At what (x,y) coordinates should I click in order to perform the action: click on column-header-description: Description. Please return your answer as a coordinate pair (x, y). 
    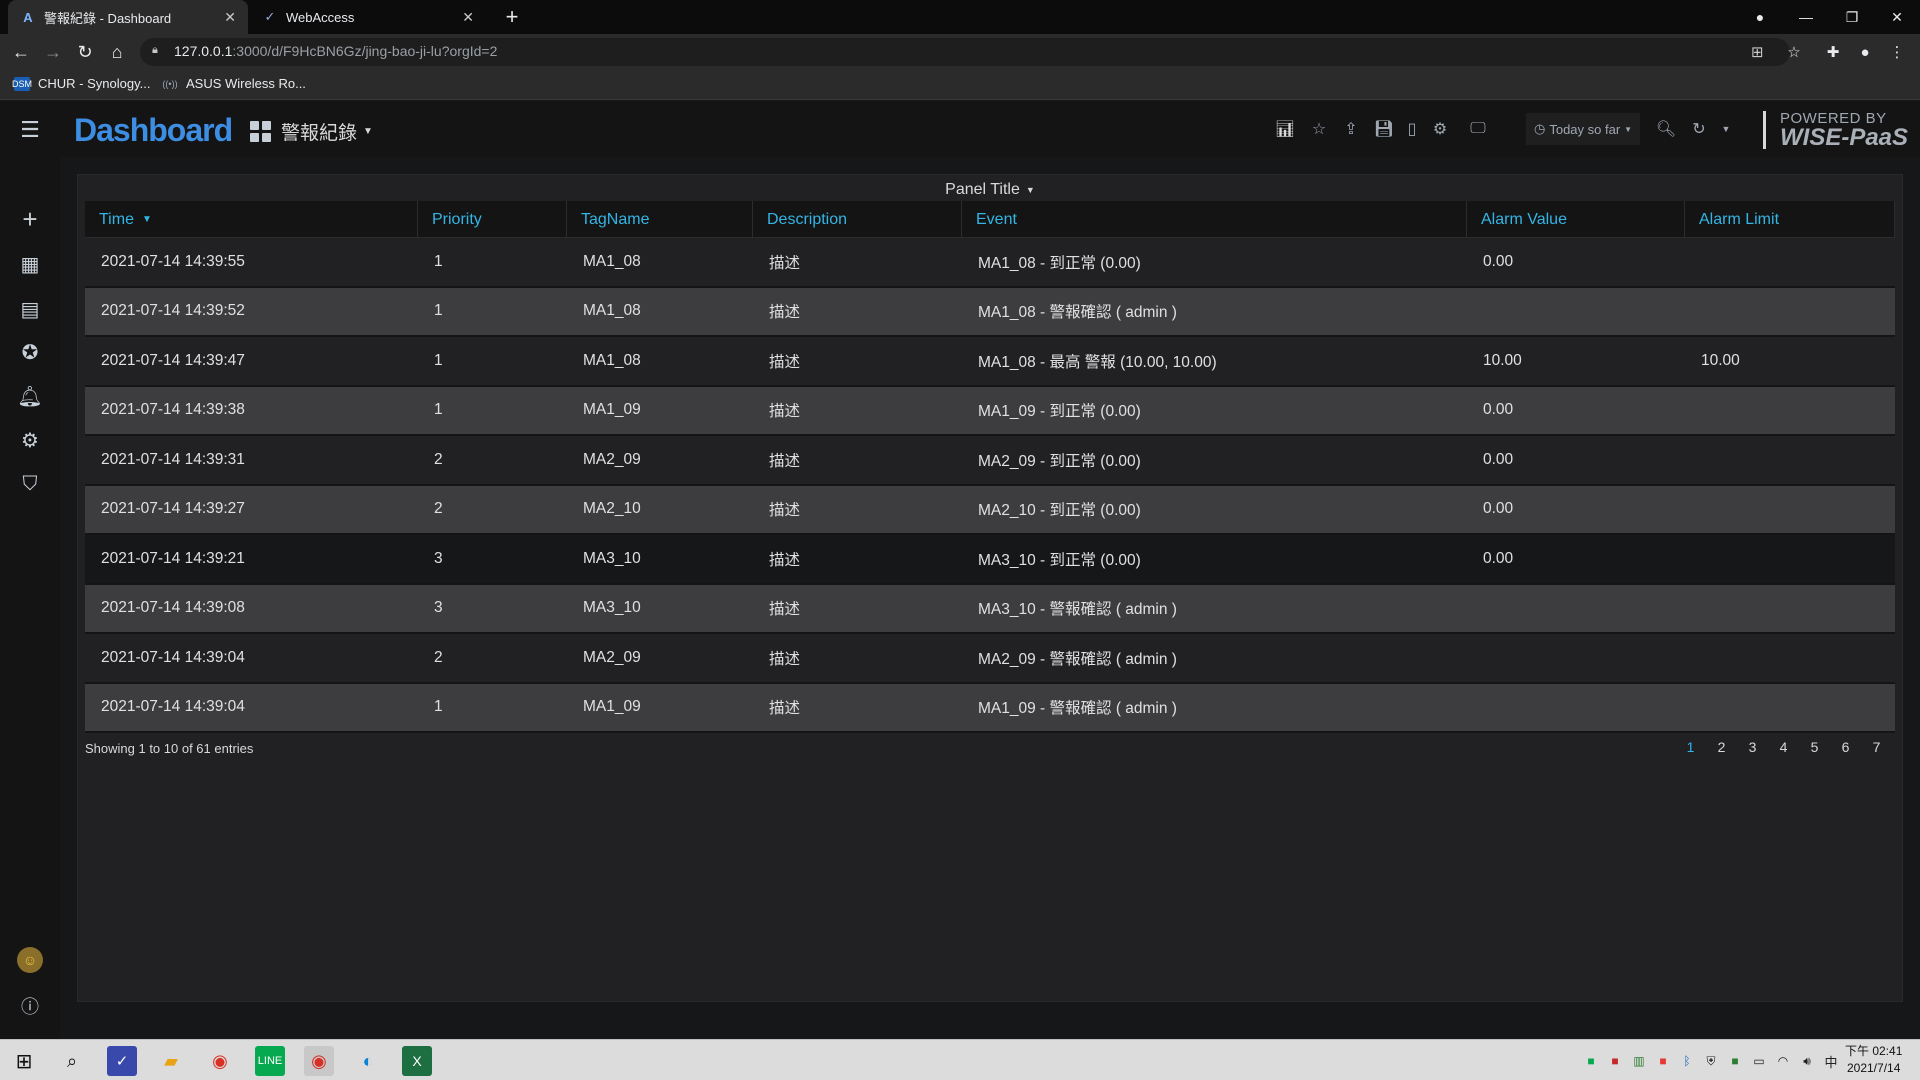
    Looking at the image, I should click on (857, 219).